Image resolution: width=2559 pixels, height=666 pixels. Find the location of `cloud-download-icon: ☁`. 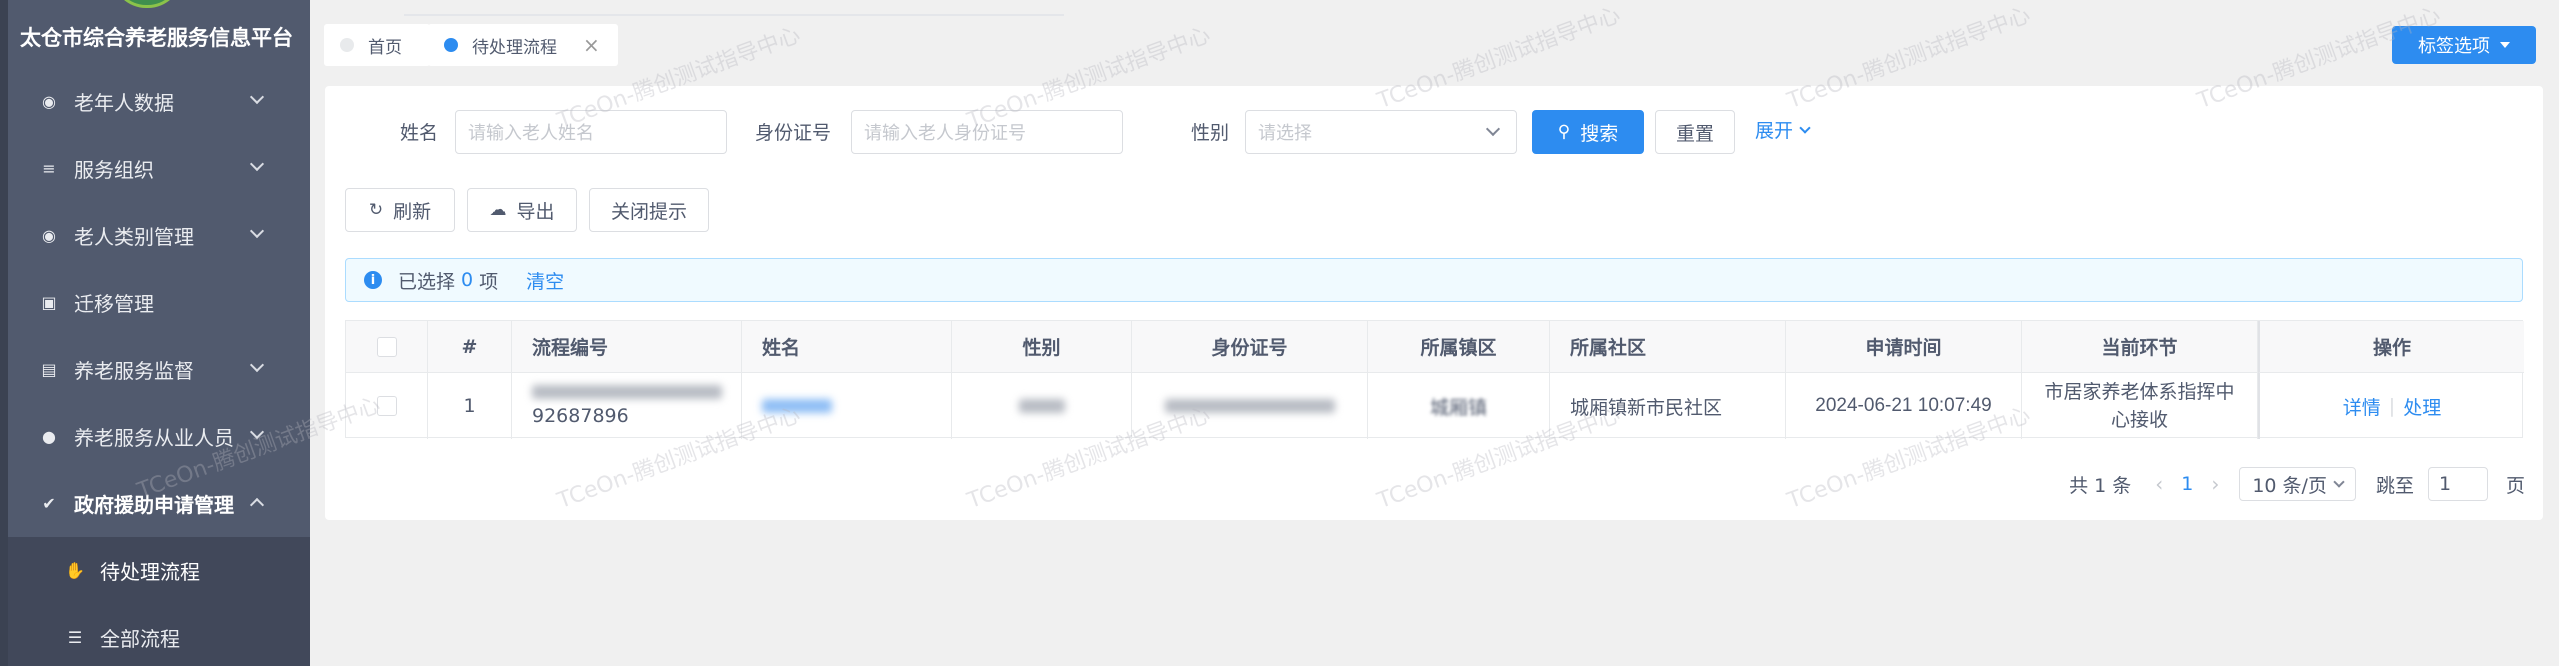

cloud-download-icon: ☁ is located at coordinates (498, 210).